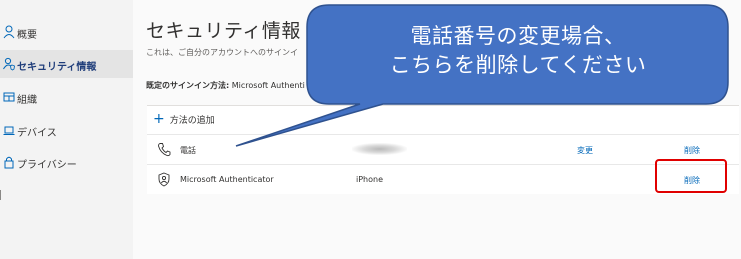 Image resolution: width=741 pixels, height=259 pixels. What do you see at coordinates (518, 65) in the screenshot?
I see `callout-line-2: こちらを削除してください` at bounding box center [518, 65].